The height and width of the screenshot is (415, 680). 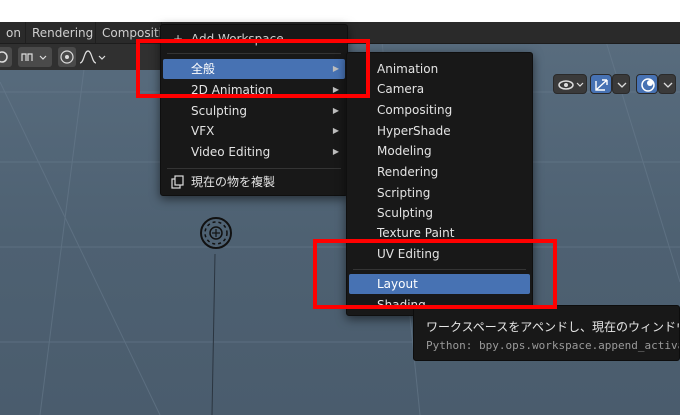 I want to click on gizmo-toggle, so click(x=601, y=84).